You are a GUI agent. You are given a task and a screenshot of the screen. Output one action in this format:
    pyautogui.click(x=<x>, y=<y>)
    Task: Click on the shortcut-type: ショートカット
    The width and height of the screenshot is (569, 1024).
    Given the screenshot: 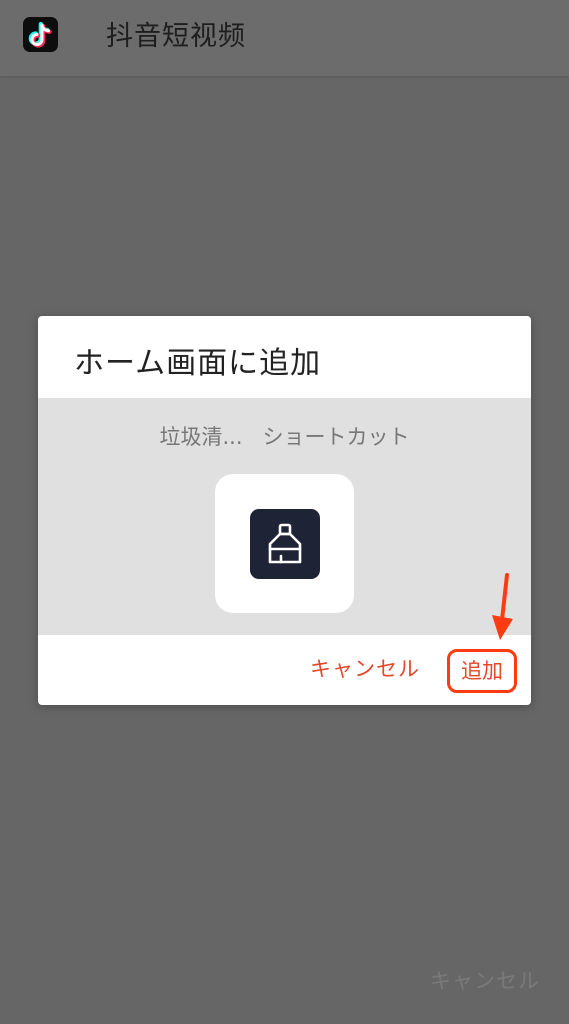 What is the action you would take?
    pyautogui.click(x=336, y=437)
    